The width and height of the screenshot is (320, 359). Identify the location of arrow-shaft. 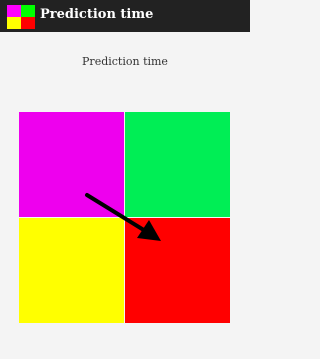
(117, 213).